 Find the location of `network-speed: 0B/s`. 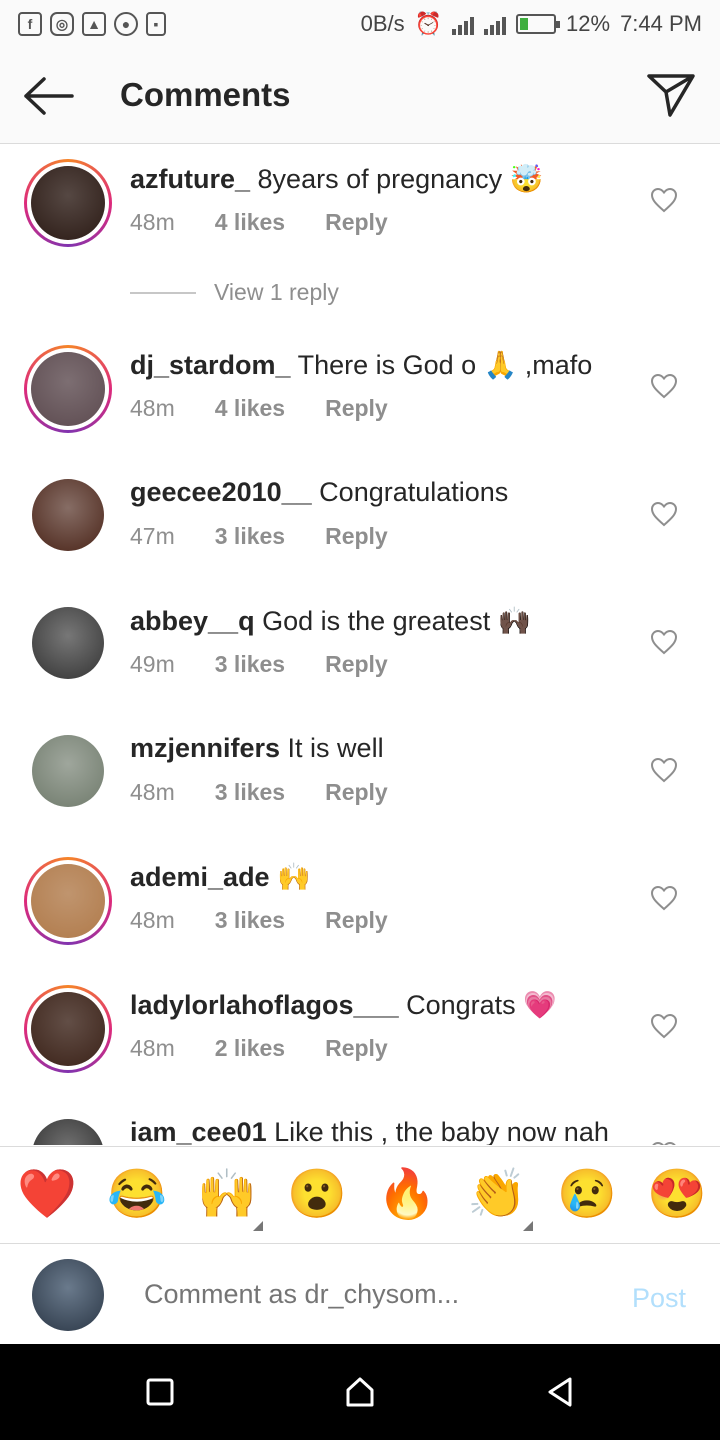

network-speed: 0B/s is located at coordinates (382, 23).